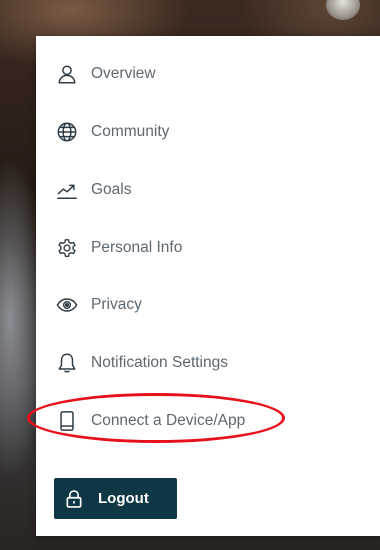 Image resolution: width=380 pixels, height=550 pixels. I want to click on menu-item-label: Community, so click(130, 131).